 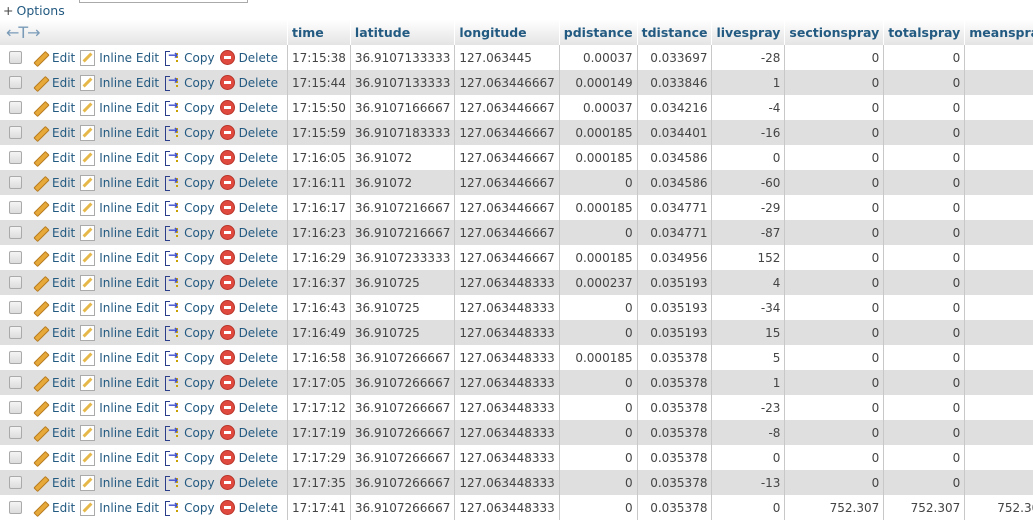 I want to click on search-box, so click(x=163, y=1).